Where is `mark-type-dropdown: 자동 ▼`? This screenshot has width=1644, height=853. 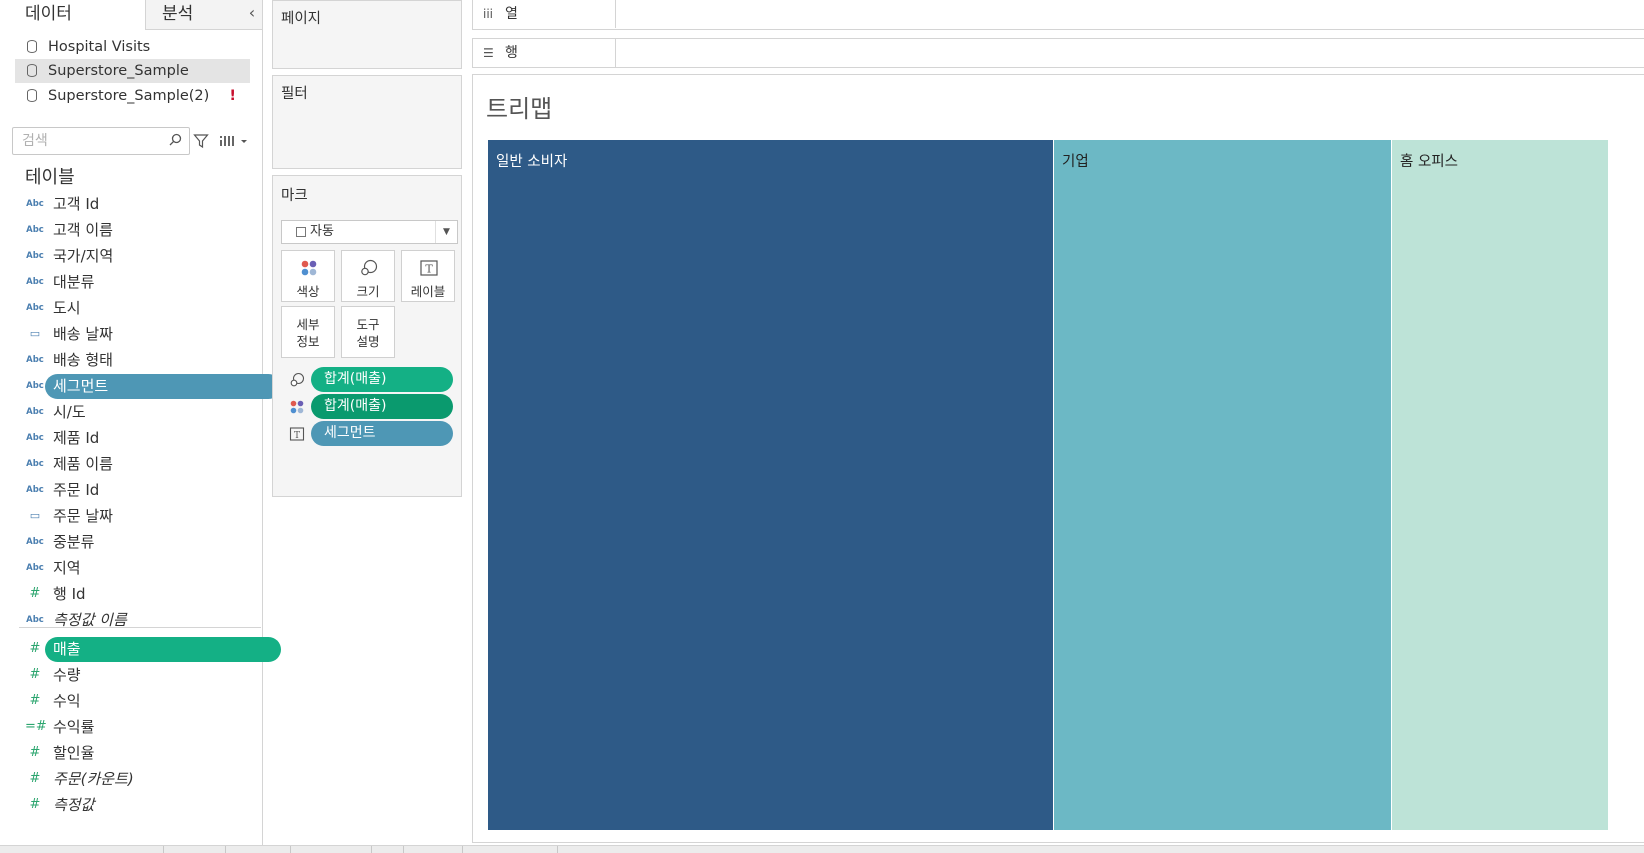 mark-type-dropdown: 자동 ▼ is located at coordinates (369, 232).